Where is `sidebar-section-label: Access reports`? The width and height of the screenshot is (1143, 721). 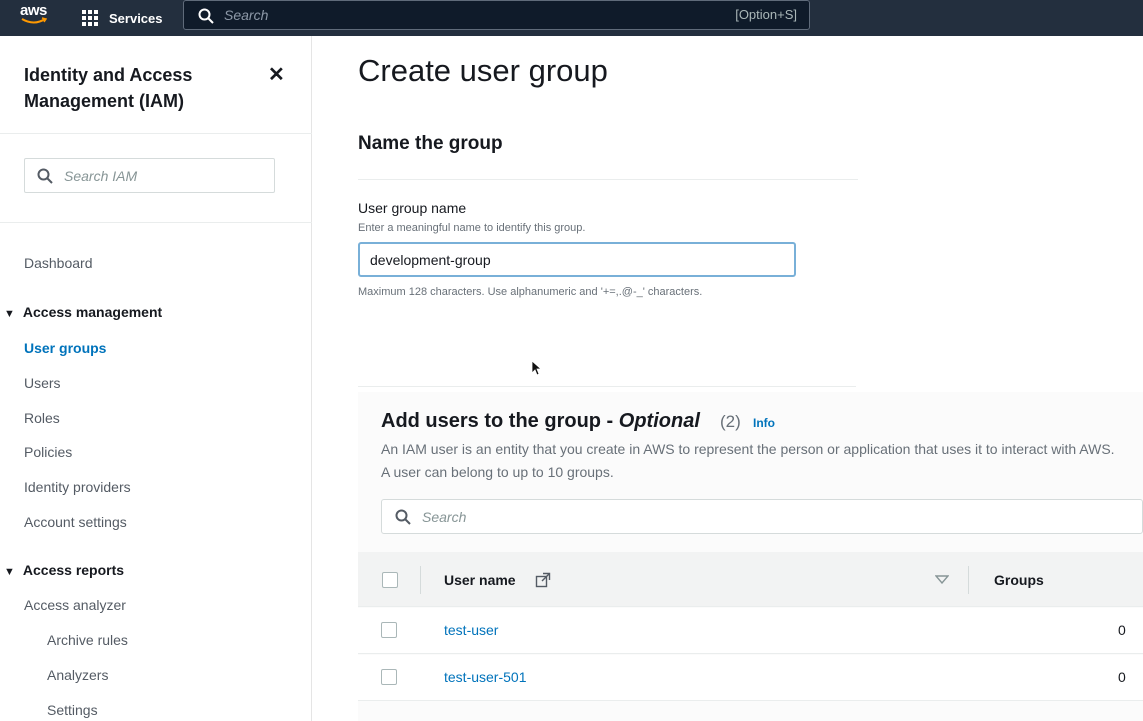 sidebar-section-label: Access reports is located at coordinates (73, 570).